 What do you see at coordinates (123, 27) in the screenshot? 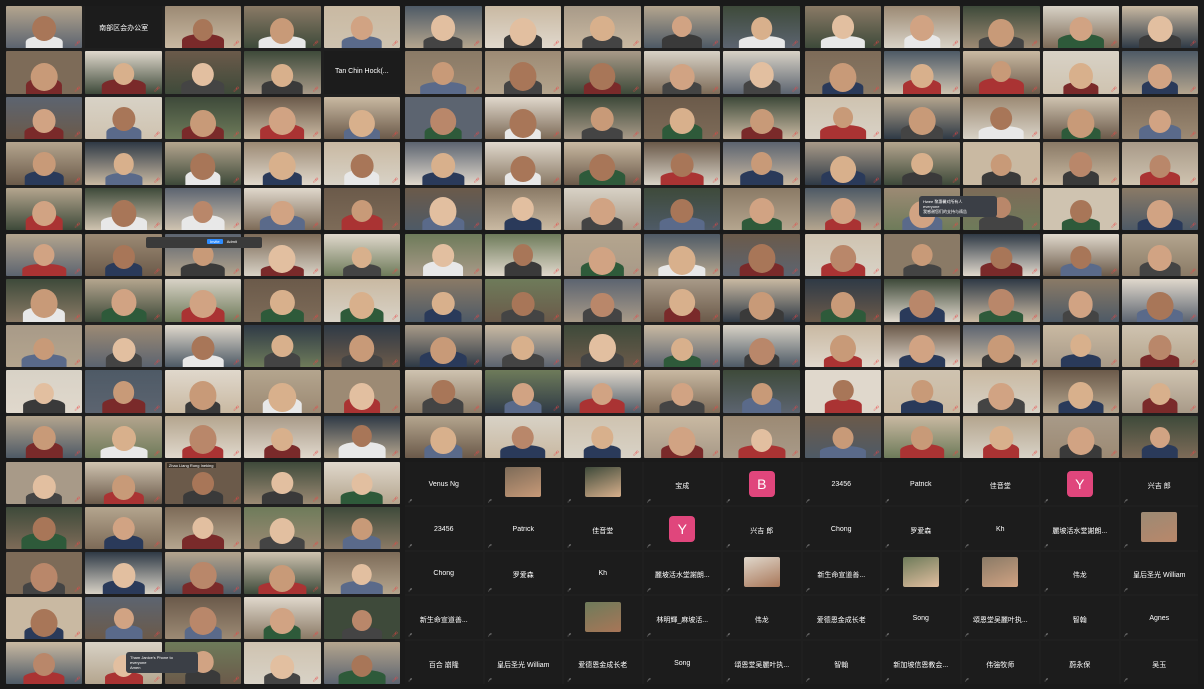
I see `participant-video-tile: 南部区会办公室` at bounding box center [123, 27].